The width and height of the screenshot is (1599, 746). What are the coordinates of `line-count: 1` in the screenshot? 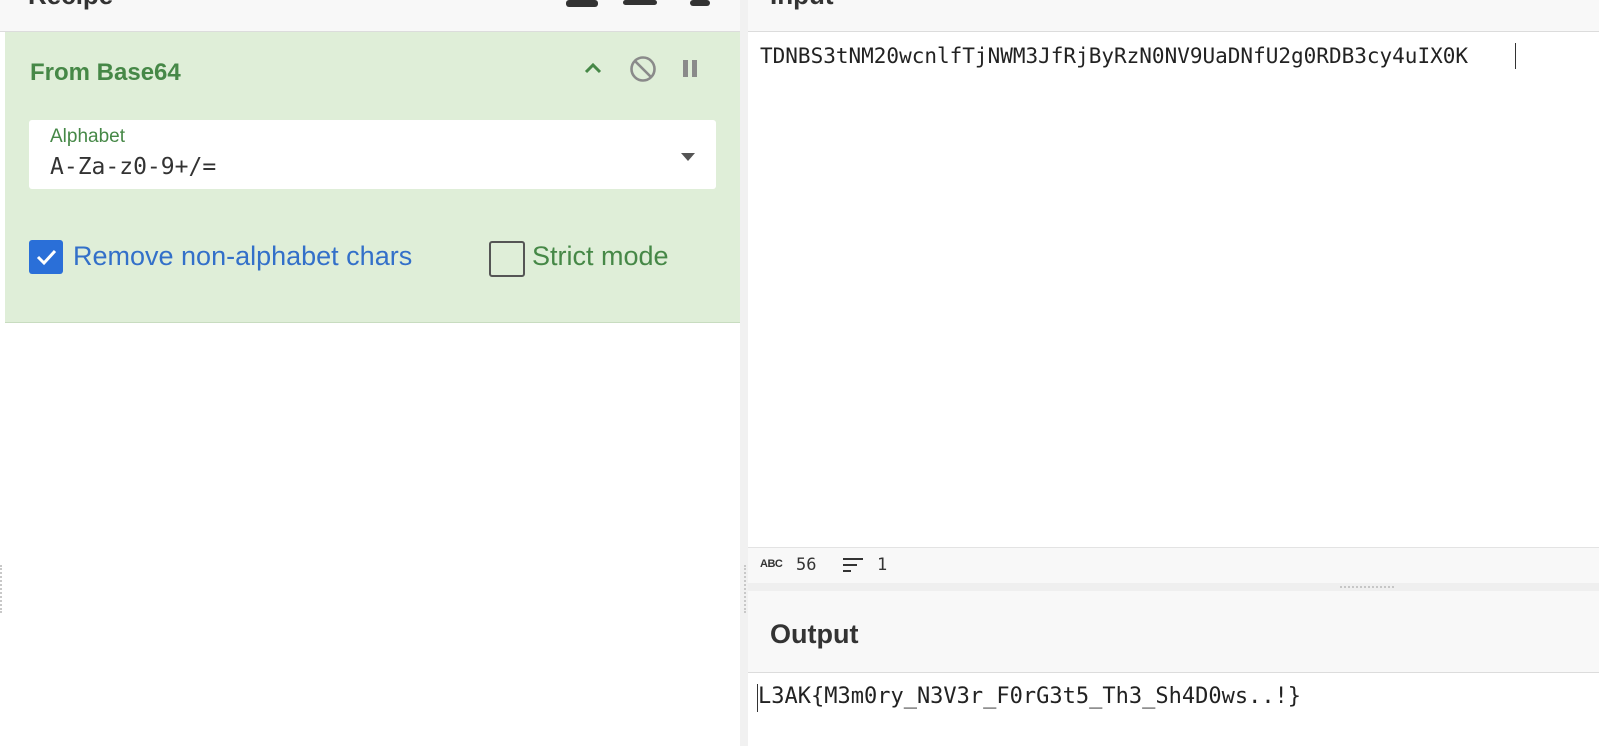 It's located at (882, 565).